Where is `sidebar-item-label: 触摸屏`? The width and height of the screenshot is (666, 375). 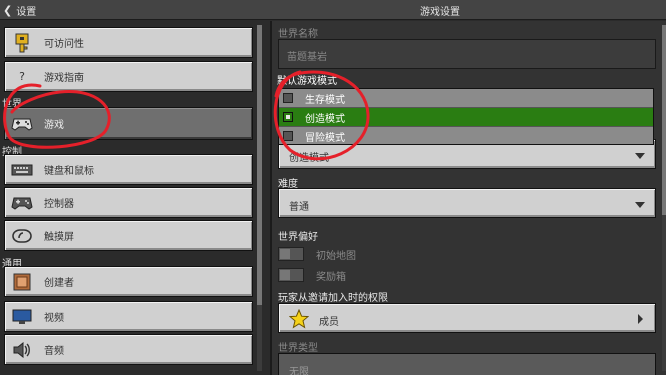 sidebar-item-label: 触摸屏 is located at coordinates (59, 237).